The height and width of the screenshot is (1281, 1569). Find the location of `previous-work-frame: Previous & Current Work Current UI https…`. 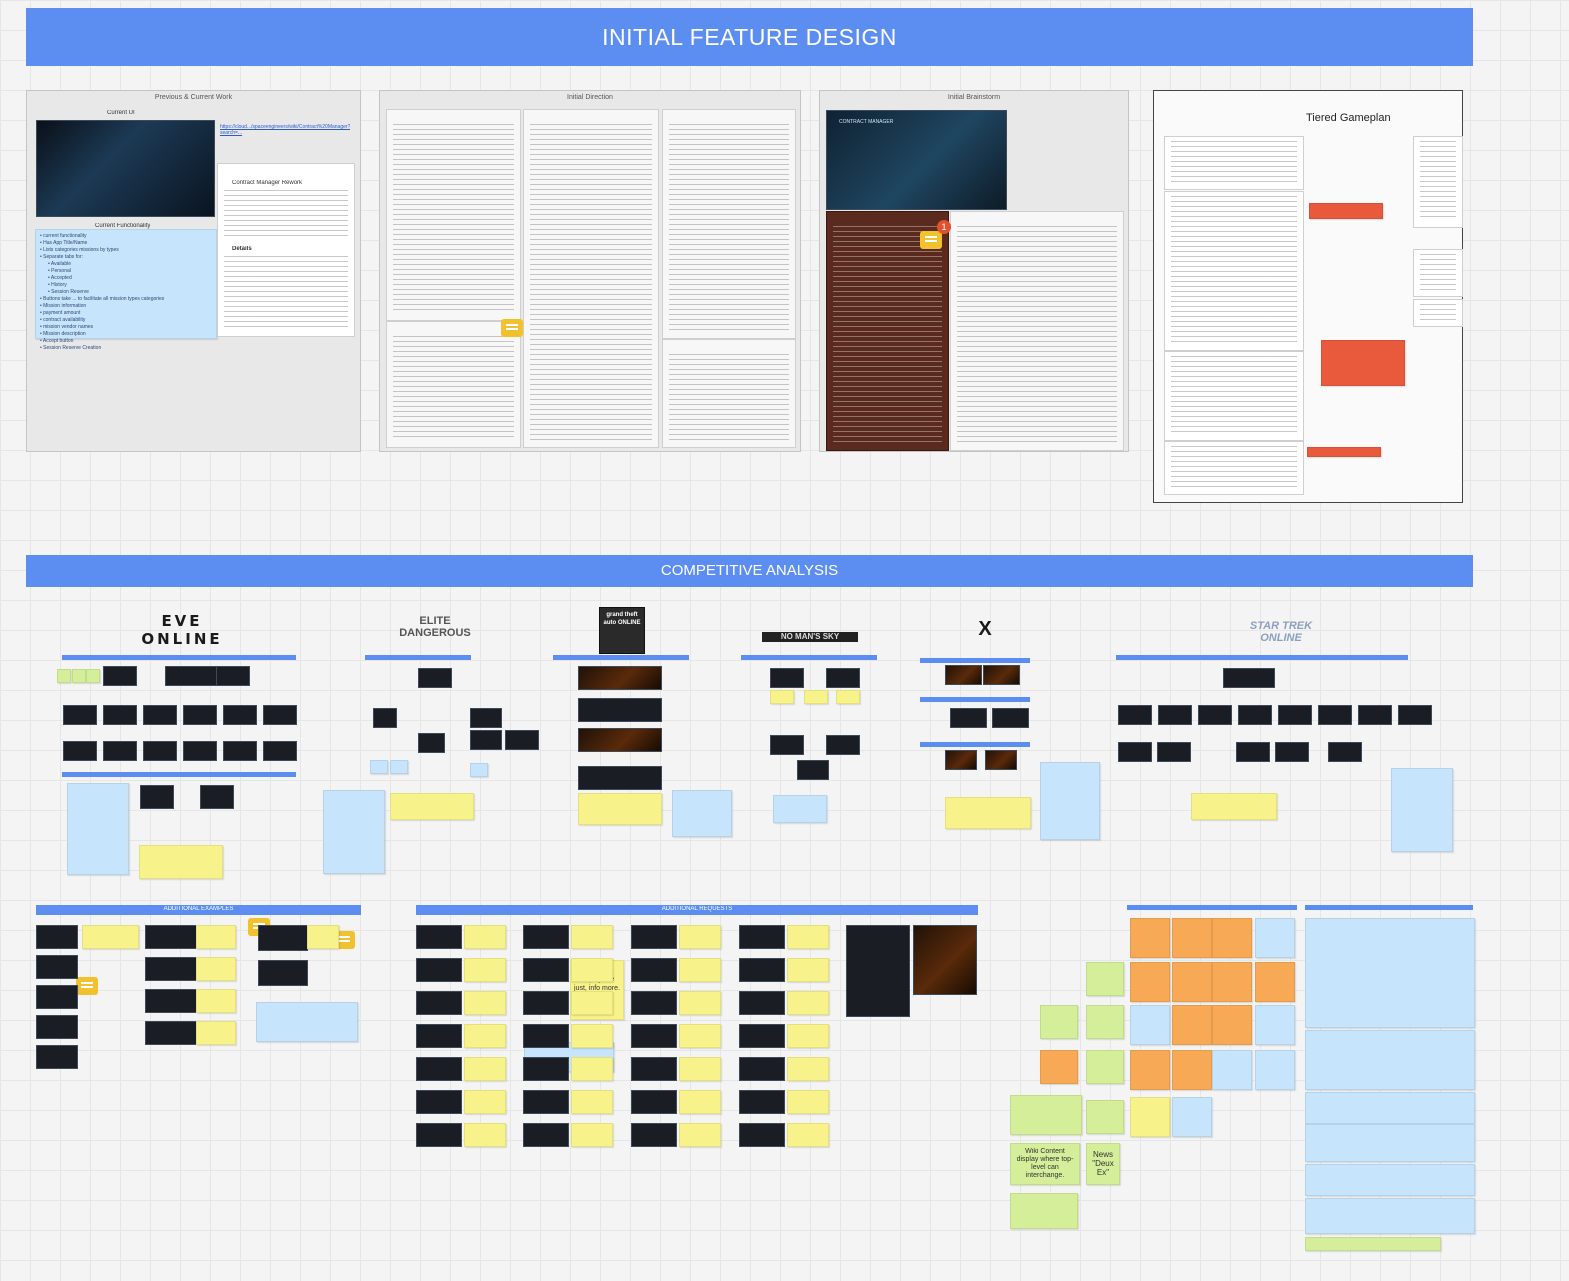

previous-work-frame: Previous & Current Work Current UI https… is located at coordinates (193, 271).